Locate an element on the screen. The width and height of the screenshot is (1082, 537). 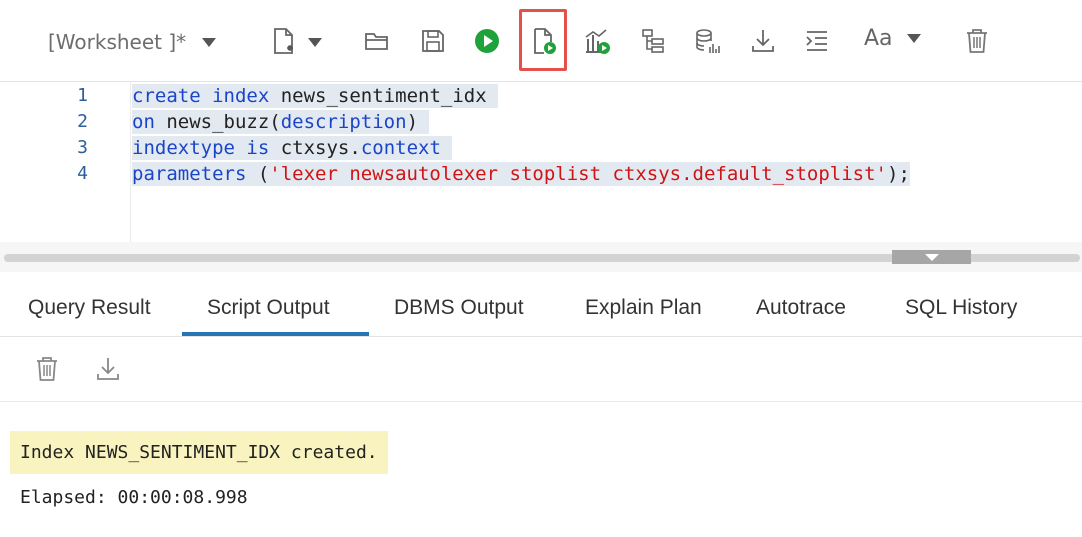
sql-keyword: is is located at coordinates (258, 148).